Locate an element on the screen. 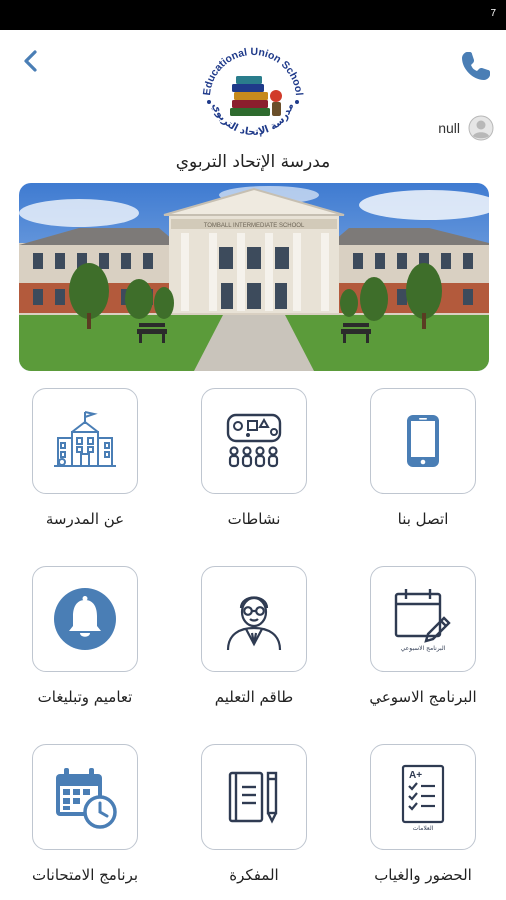  user-avatar-icon is located at coordinates (481, 128).